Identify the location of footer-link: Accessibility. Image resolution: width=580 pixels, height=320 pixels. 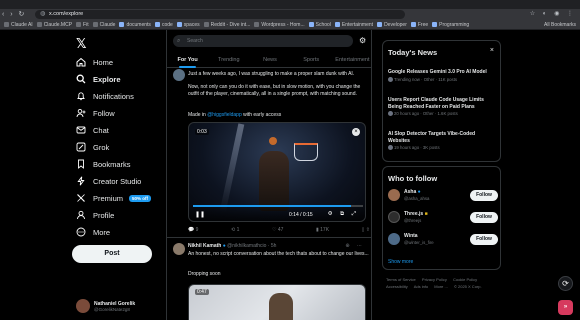
(397, 286).